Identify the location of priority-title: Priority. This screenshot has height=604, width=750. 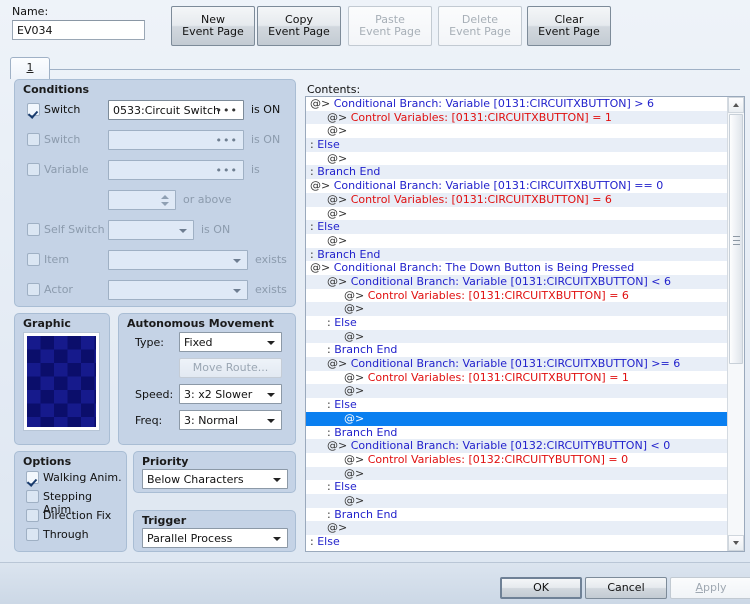
(165, 461).